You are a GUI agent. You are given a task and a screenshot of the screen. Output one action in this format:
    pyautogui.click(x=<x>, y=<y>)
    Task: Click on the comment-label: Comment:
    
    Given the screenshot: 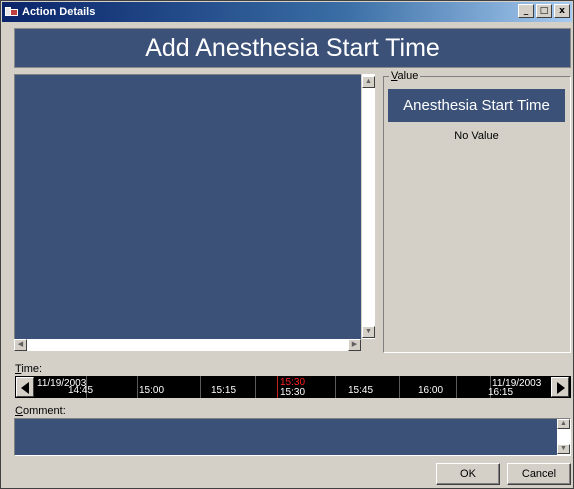 What is the action you would take?
    pyautogui.click(x=40, y=411)
    